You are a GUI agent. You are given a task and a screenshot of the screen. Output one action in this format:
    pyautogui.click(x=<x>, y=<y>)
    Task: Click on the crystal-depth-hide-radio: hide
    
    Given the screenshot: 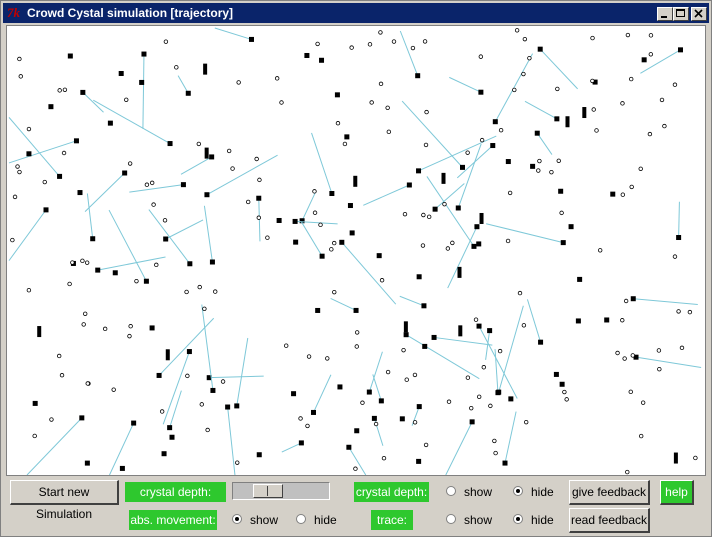 What is the action you would take?
    pyautogui.click(x=538, y=492)
    